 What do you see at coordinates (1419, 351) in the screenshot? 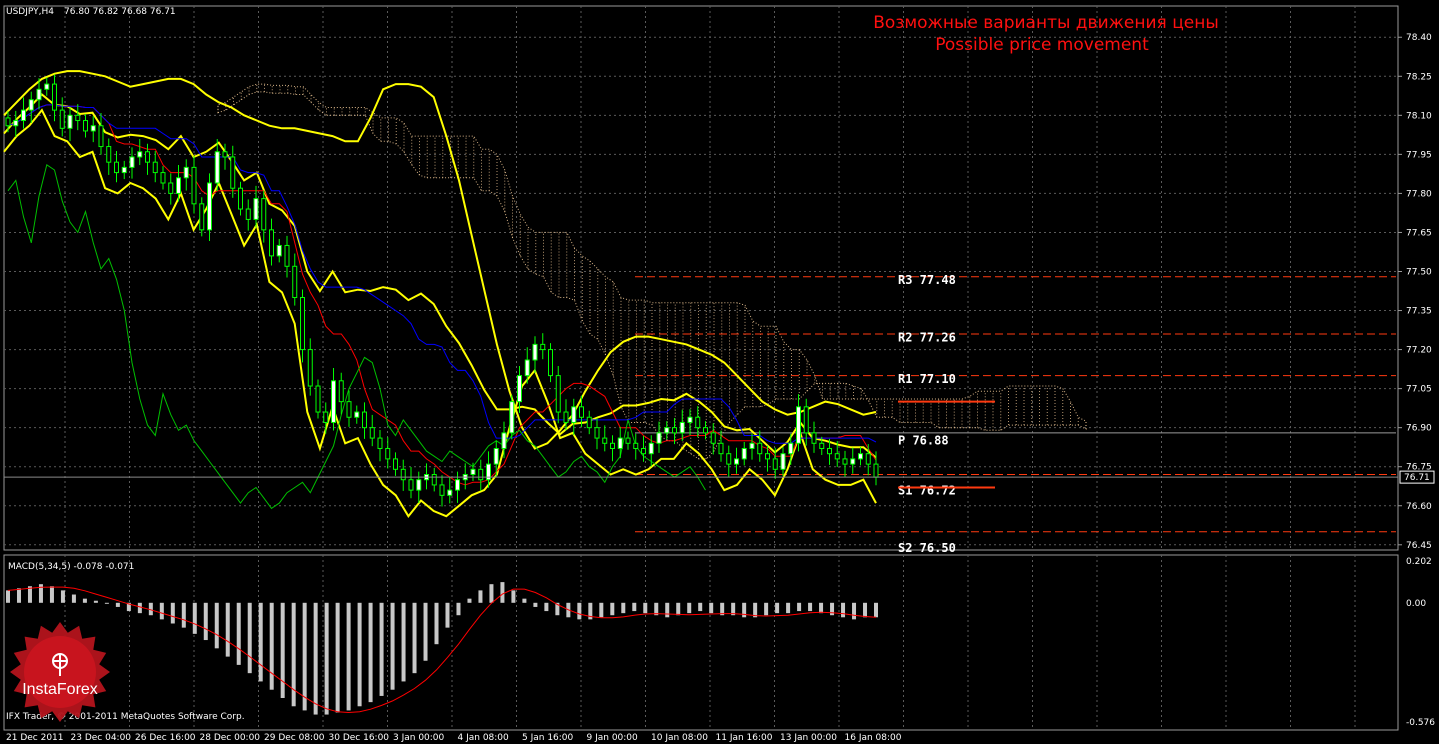
I see `price-tick-label: 77.20` at bounding box center [1419, 351].